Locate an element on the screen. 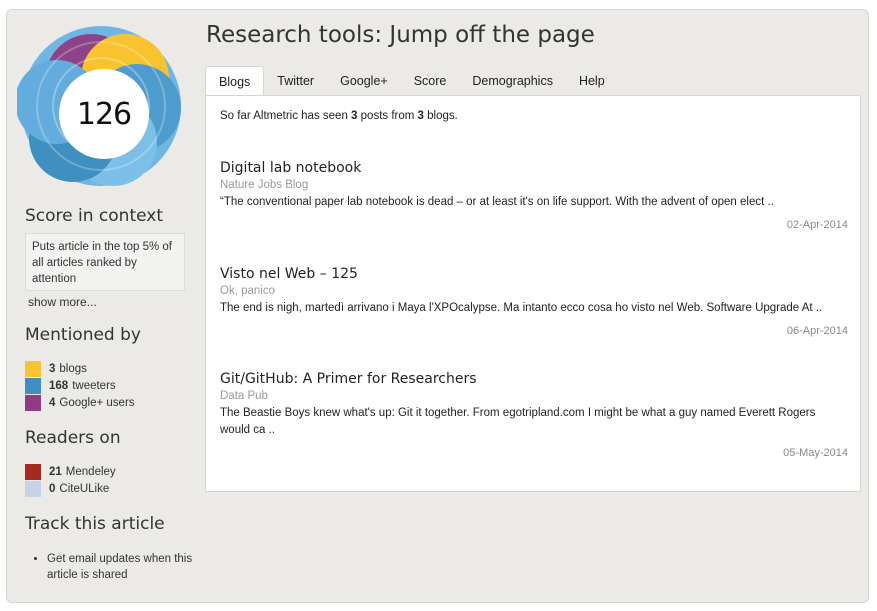 The width and height of the screenshot is (877, 611). mentioned-by-heading: Mentioned by is located at coordinates (83, 335).